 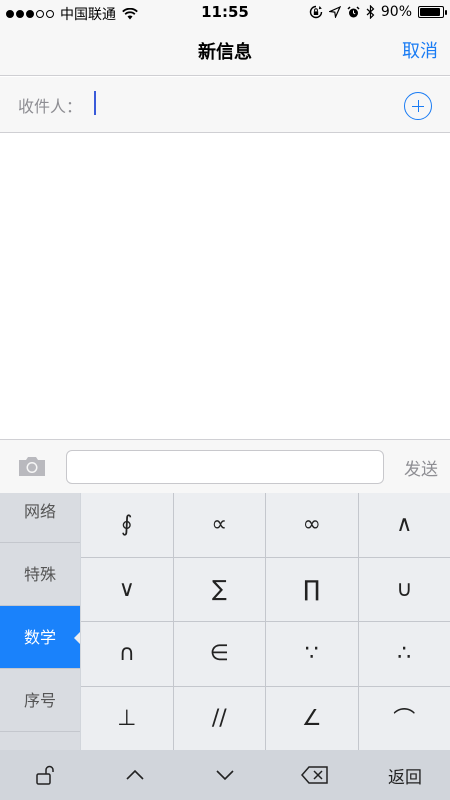 What do you see at coordinates (219, 654) in the screenshot?
I see `symbol-key: ∈` at bounding box center [219, 654].